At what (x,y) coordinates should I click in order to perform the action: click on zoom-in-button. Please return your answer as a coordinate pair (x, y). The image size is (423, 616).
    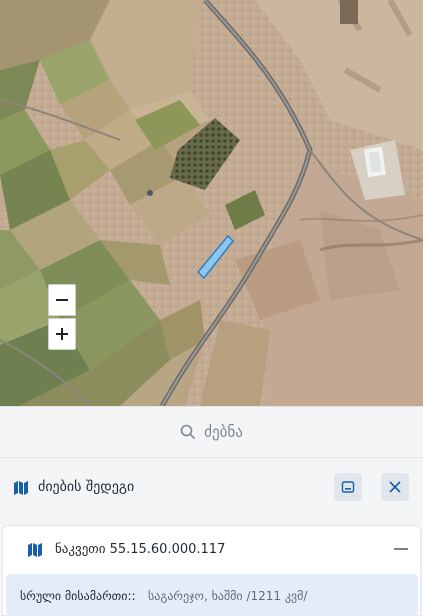
    Looking at the image, I should click on (62, 334).